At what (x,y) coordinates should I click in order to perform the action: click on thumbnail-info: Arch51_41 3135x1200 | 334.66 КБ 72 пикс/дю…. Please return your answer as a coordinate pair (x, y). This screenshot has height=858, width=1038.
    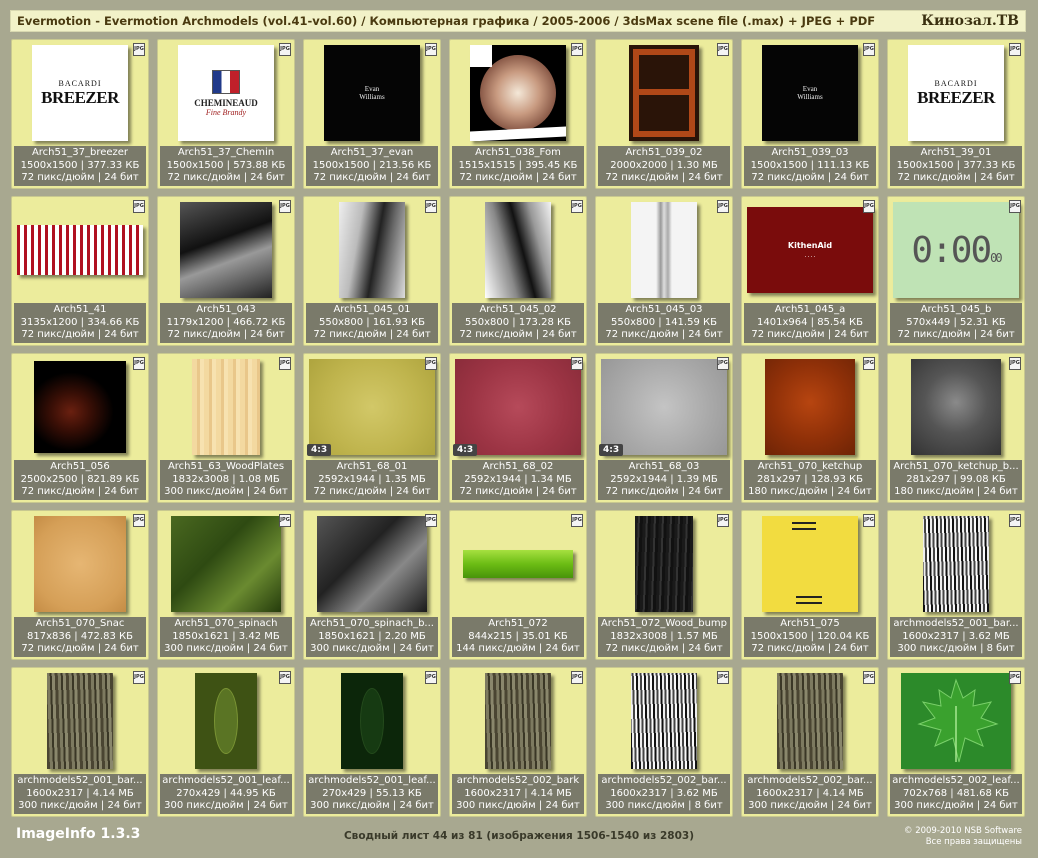
    Looking at the image, I should click on (80, 323).